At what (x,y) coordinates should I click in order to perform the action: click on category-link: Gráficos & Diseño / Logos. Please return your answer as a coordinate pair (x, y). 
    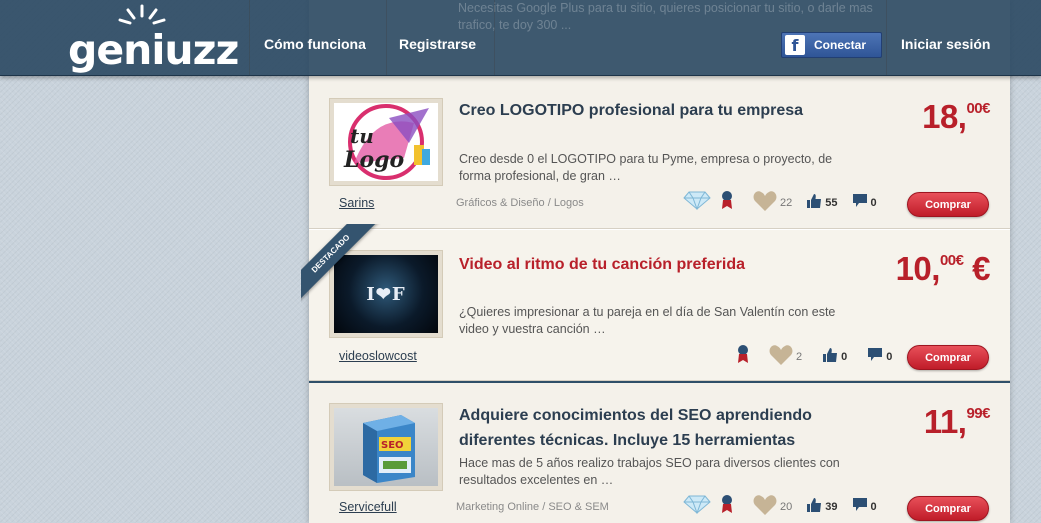
    Looking at the image, I should click on (520, 203).